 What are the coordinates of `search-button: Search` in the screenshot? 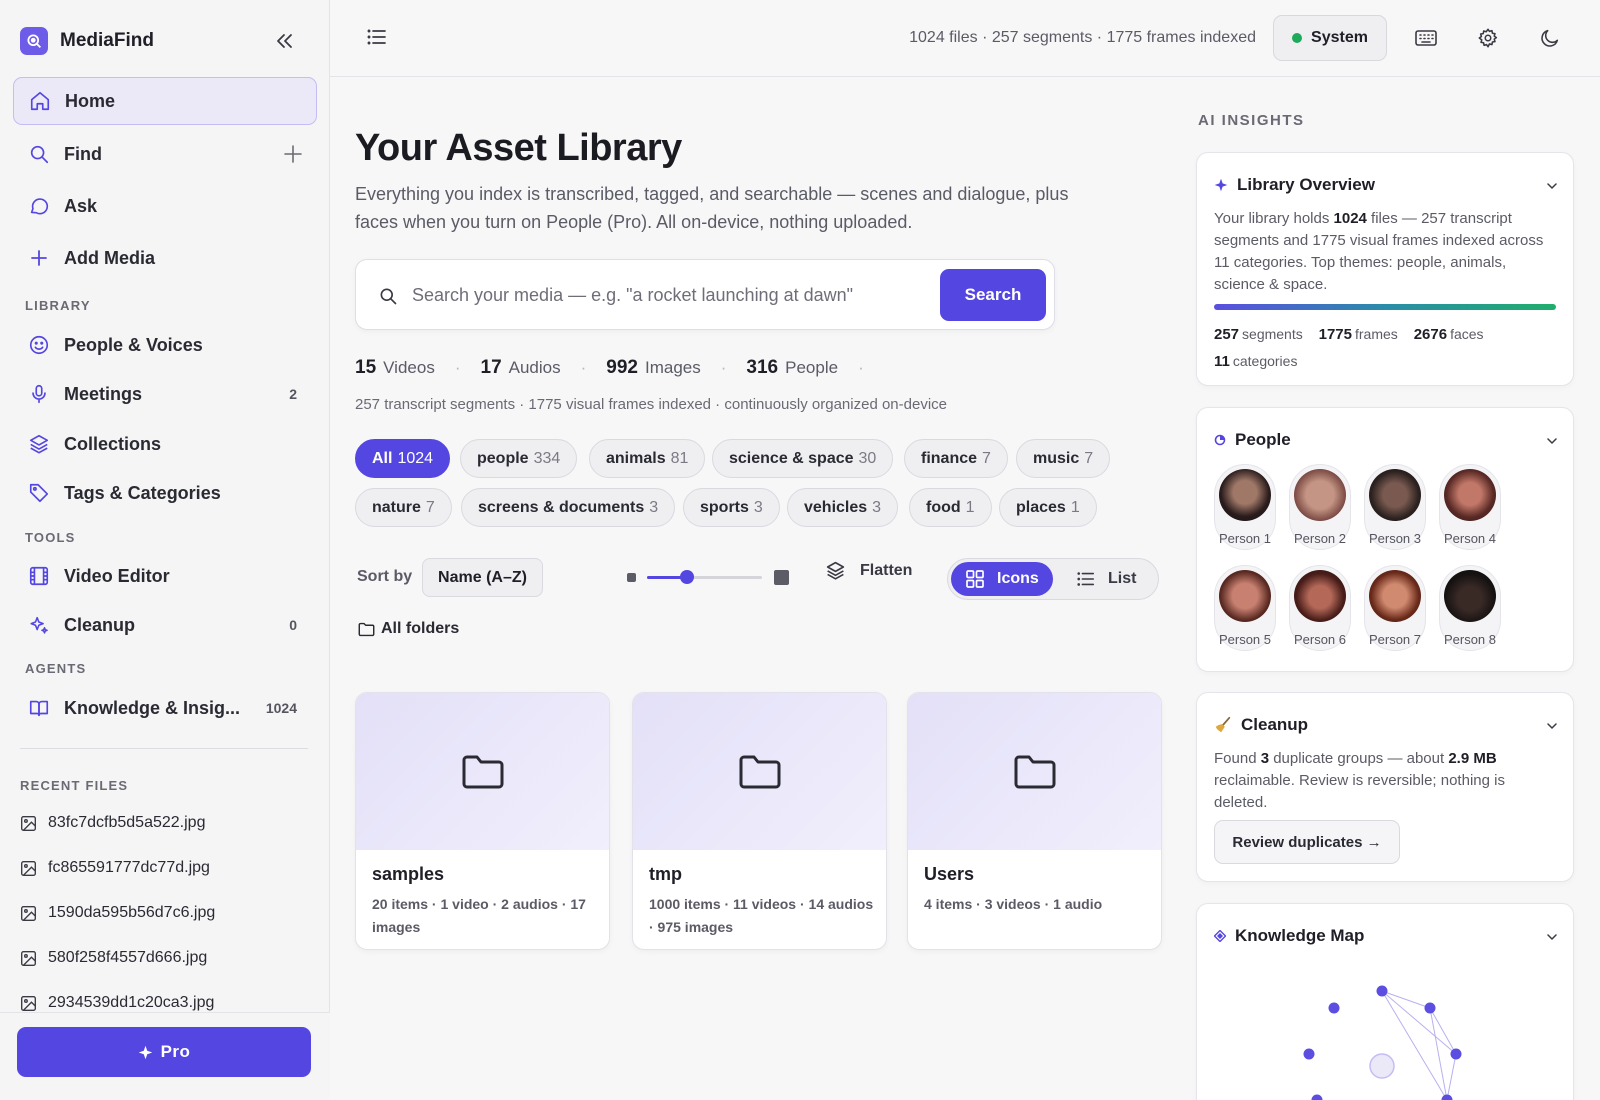 It's located at (993, 295).